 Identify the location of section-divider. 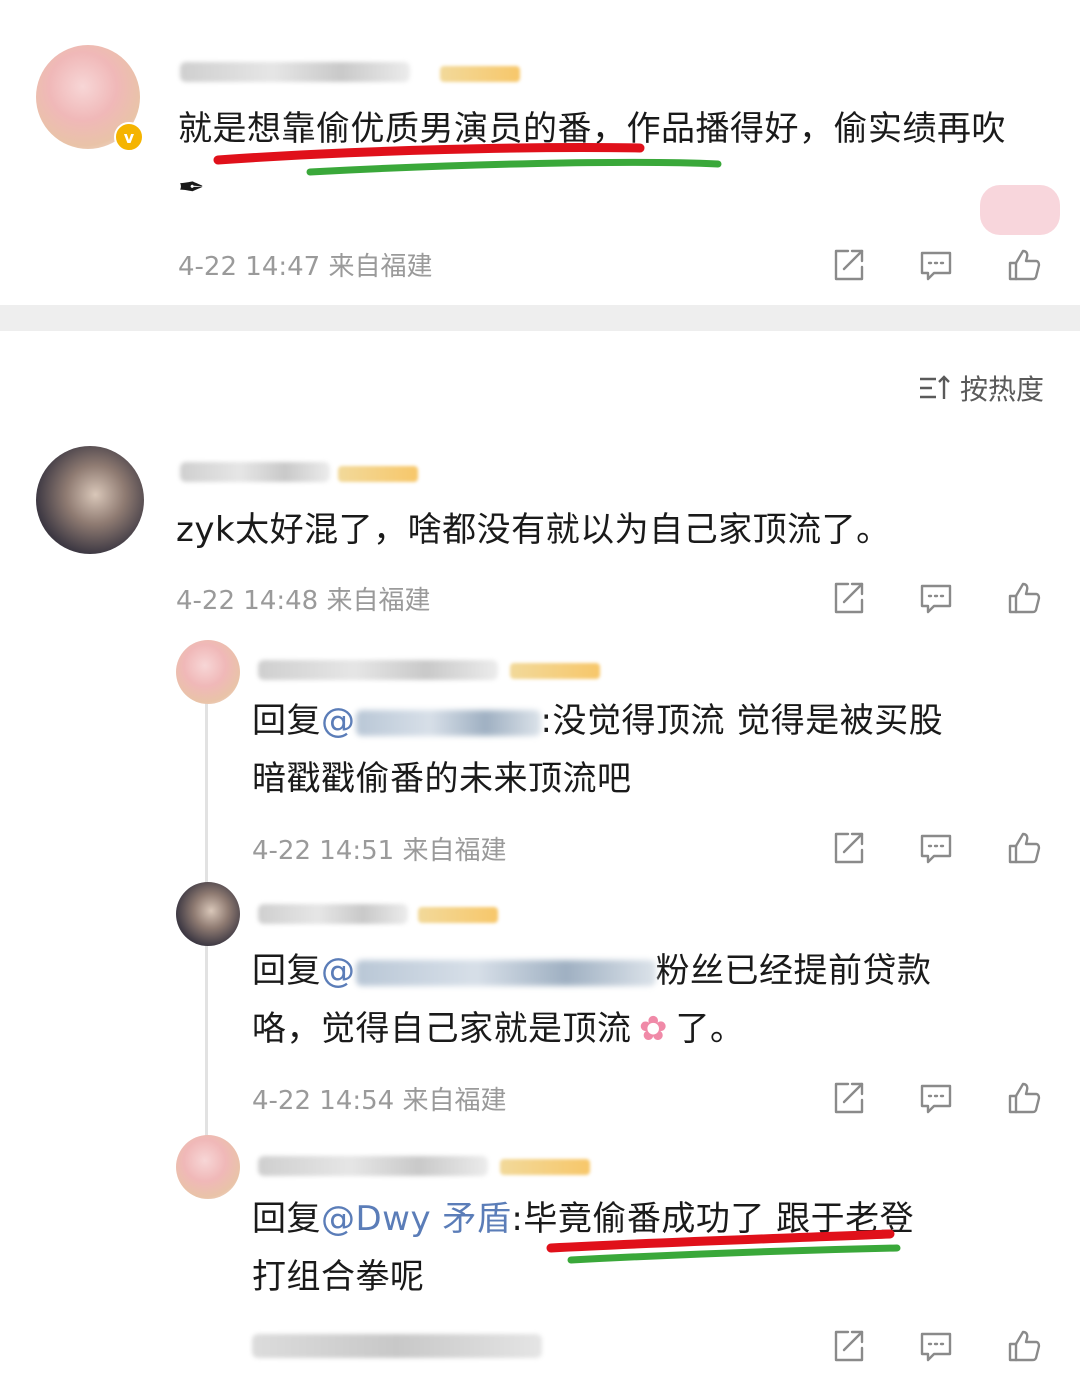
(540, 318).